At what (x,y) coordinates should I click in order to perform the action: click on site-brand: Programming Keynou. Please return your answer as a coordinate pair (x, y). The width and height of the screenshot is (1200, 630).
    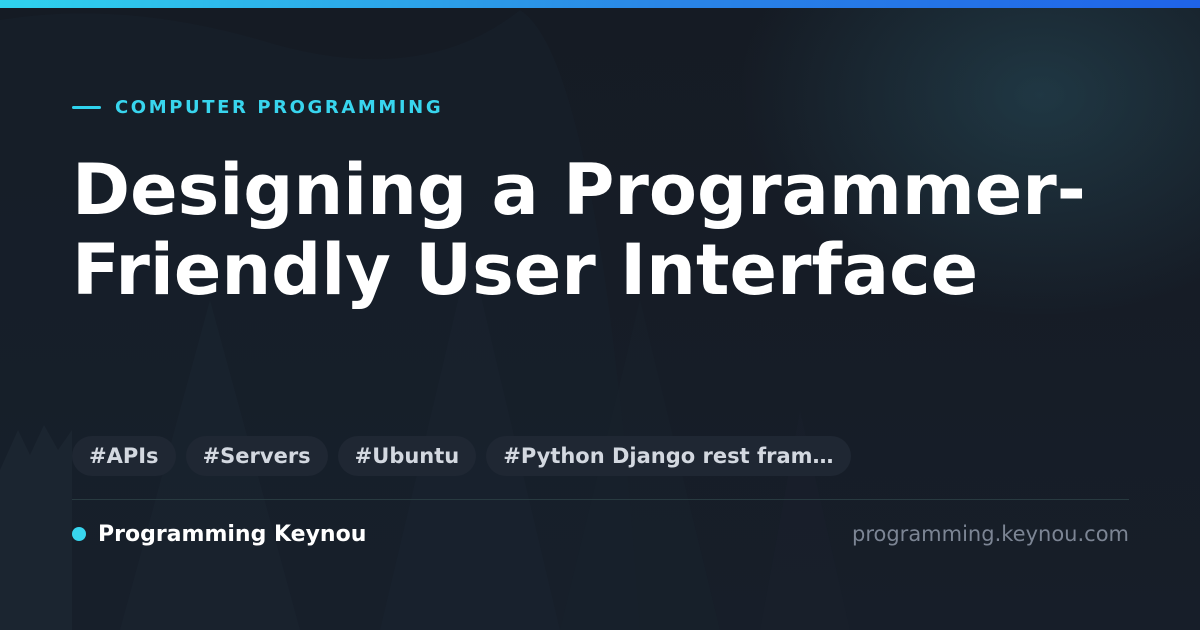
    Looking at the image, I should click on (219, 534).